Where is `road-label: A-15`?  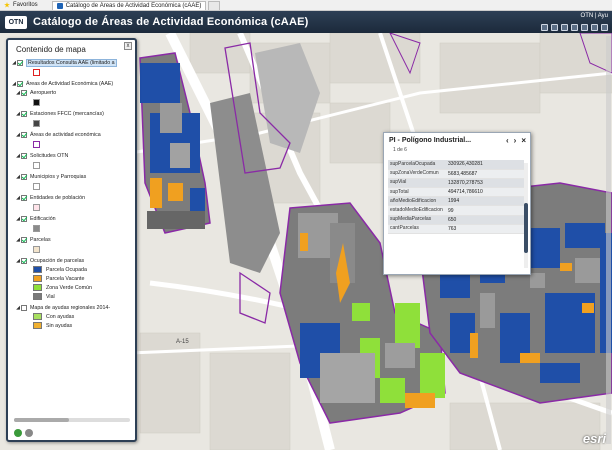 road-label: A-15 is located at coordinates (182, 342).